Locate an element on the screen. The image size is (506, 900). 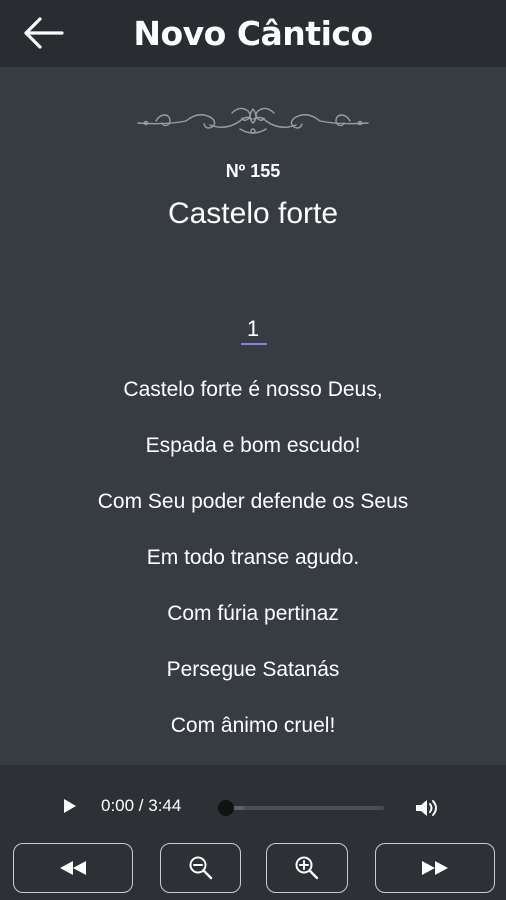
zoom-out-icon is located at coordinates (200, 868).